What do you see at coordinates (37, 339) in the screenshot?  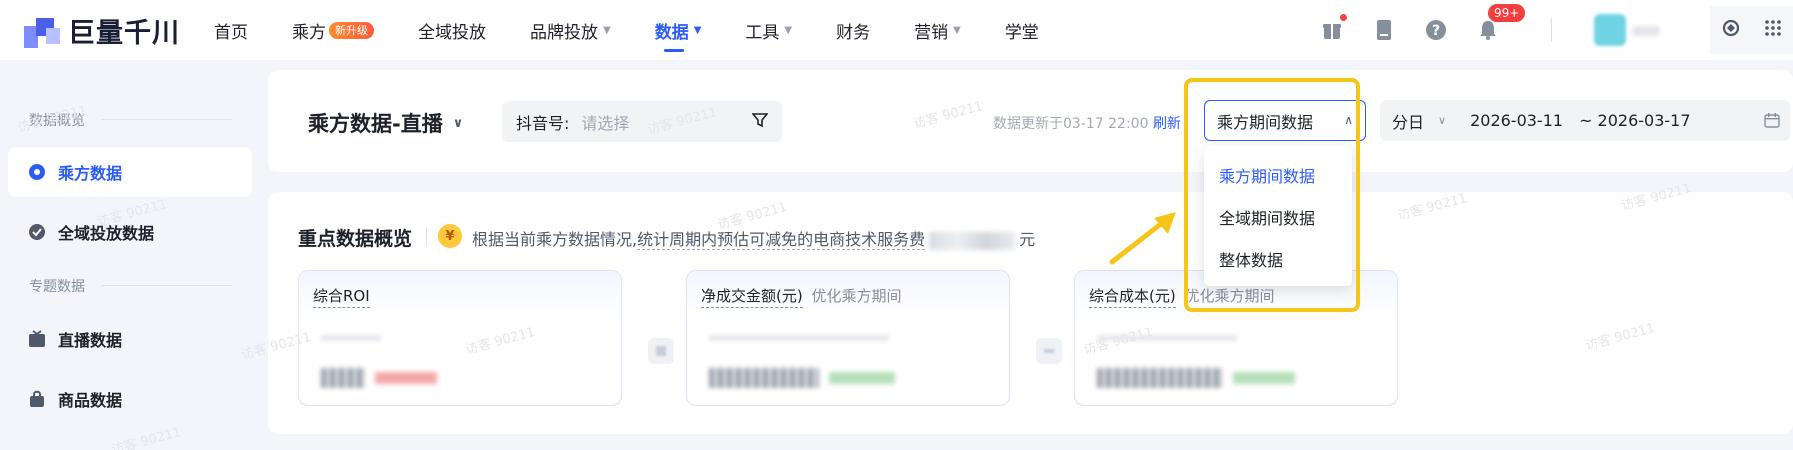 I see `tv-icon` at bounding box center [37, 339].